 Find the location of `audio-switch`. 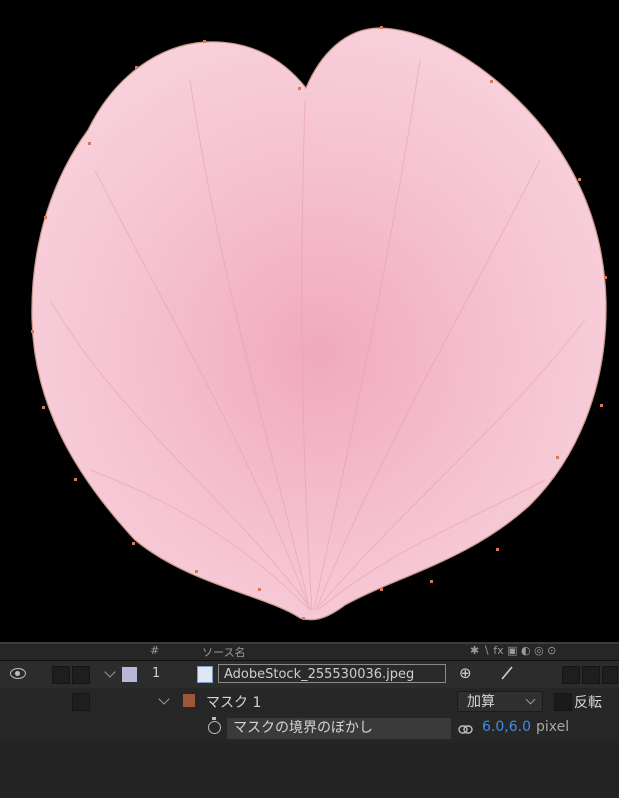

audio-switch is located at coordinates (61, 675).